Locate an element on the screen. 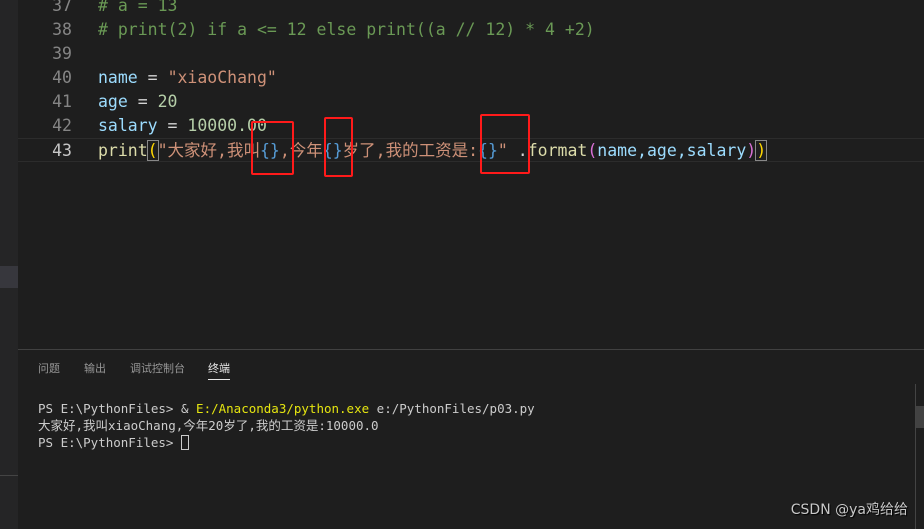  variable: salary is located at coordinates (128, 125).